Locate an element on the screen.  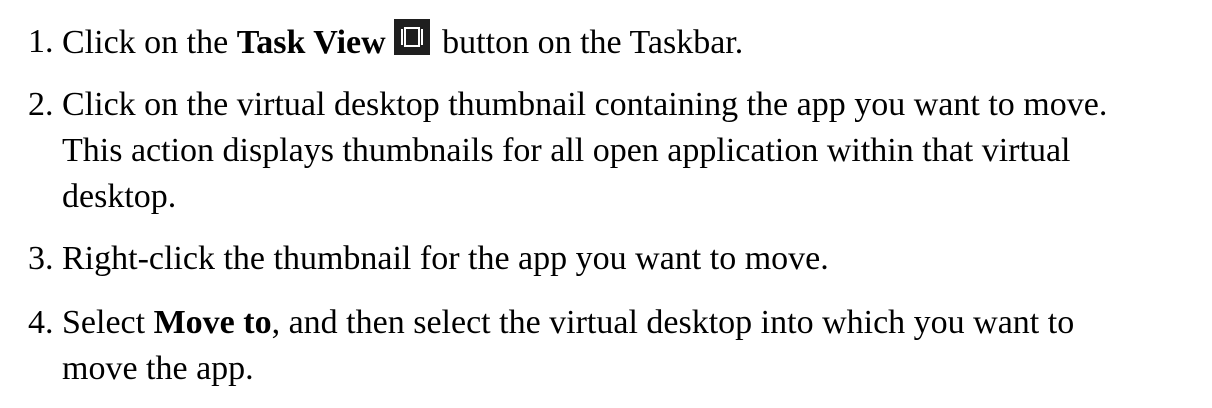
step-text-line: move the app. is located at coordinates (158, 368).